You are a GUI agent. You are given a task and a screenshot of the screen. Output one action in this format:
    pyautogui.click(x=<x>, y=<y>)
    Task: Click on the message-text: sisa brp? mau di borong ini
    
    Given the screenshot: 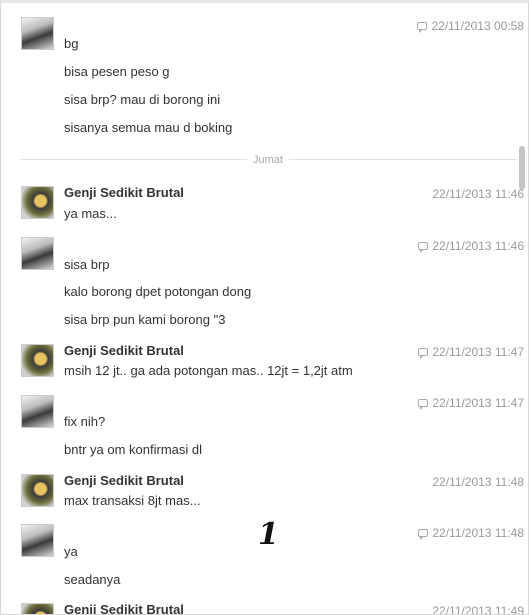 What is the action you would take?
    pyautogui.click(x=142, y=99)
    